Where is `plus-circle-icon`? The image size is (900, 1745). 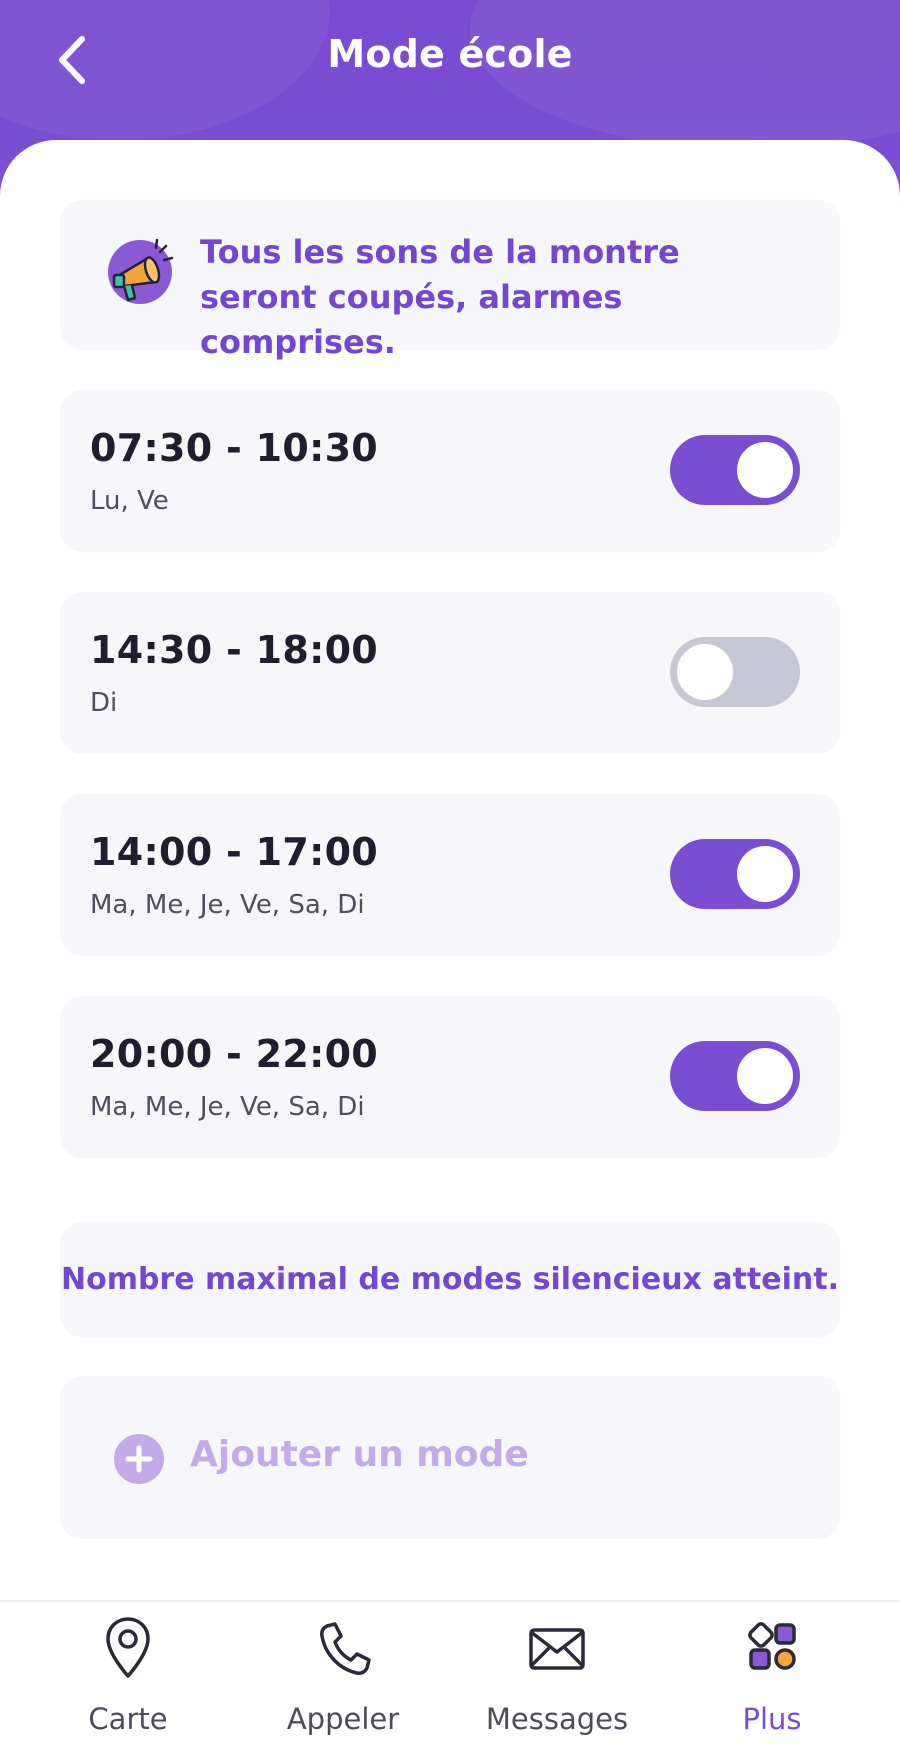 plus-circle-icon is located at coordinates (139, 1459).